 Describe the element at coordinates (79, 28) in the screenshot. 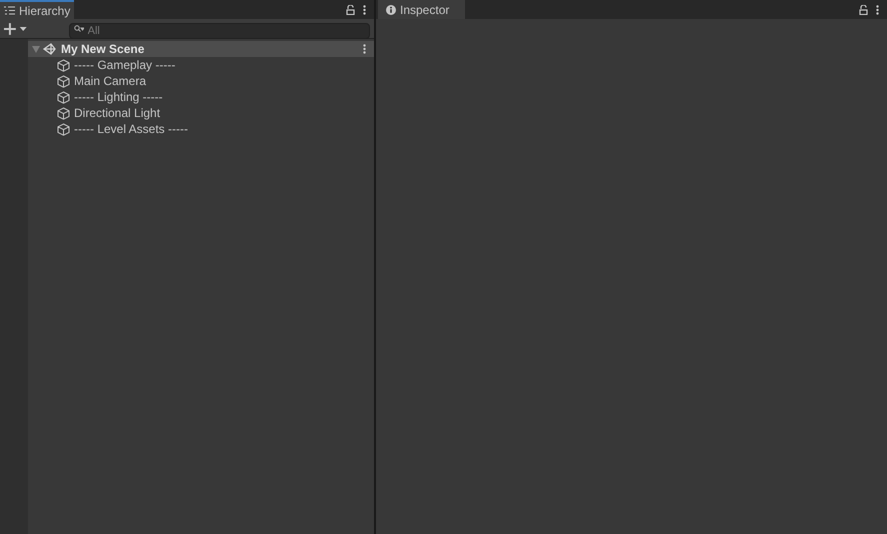

I see `search-icon` at that location.